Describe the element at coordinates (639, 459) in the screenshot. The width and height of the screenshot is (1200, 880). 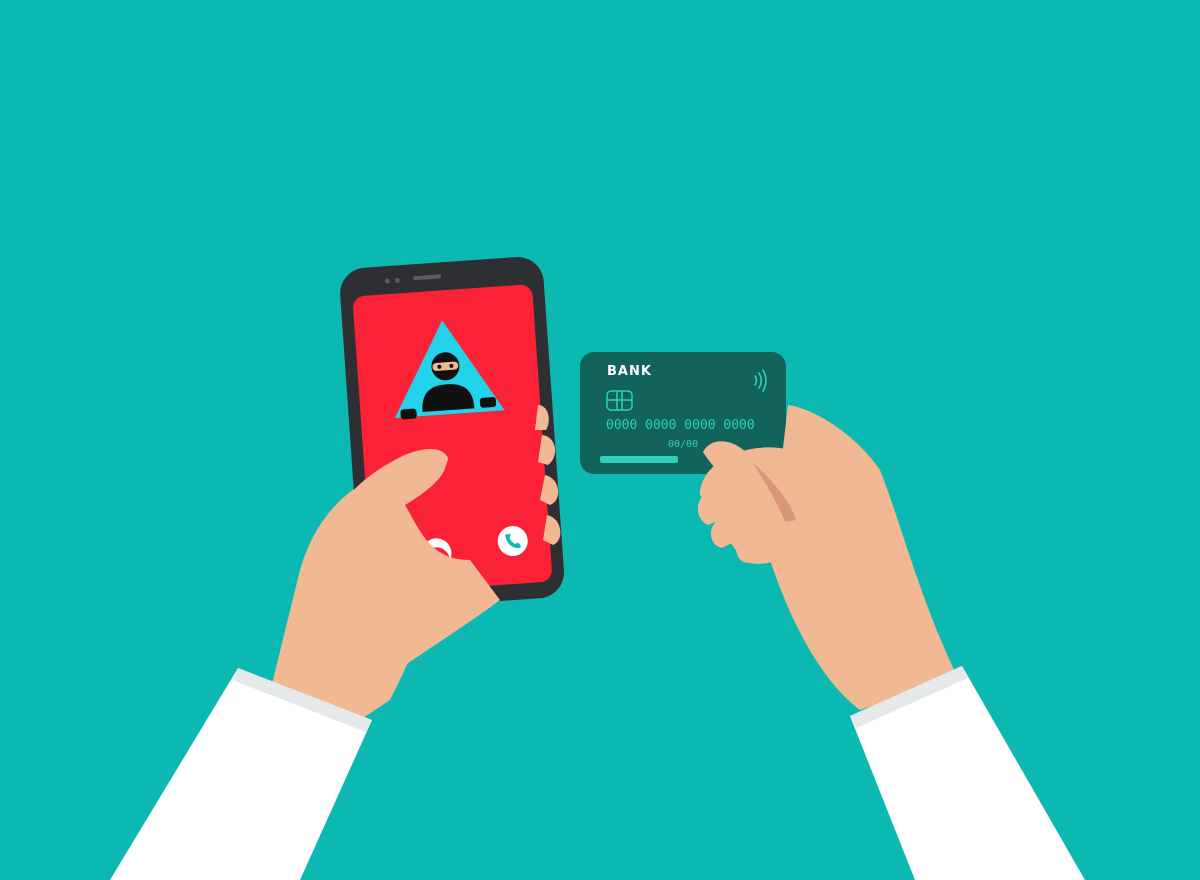
I see `card-stripe` at that location.